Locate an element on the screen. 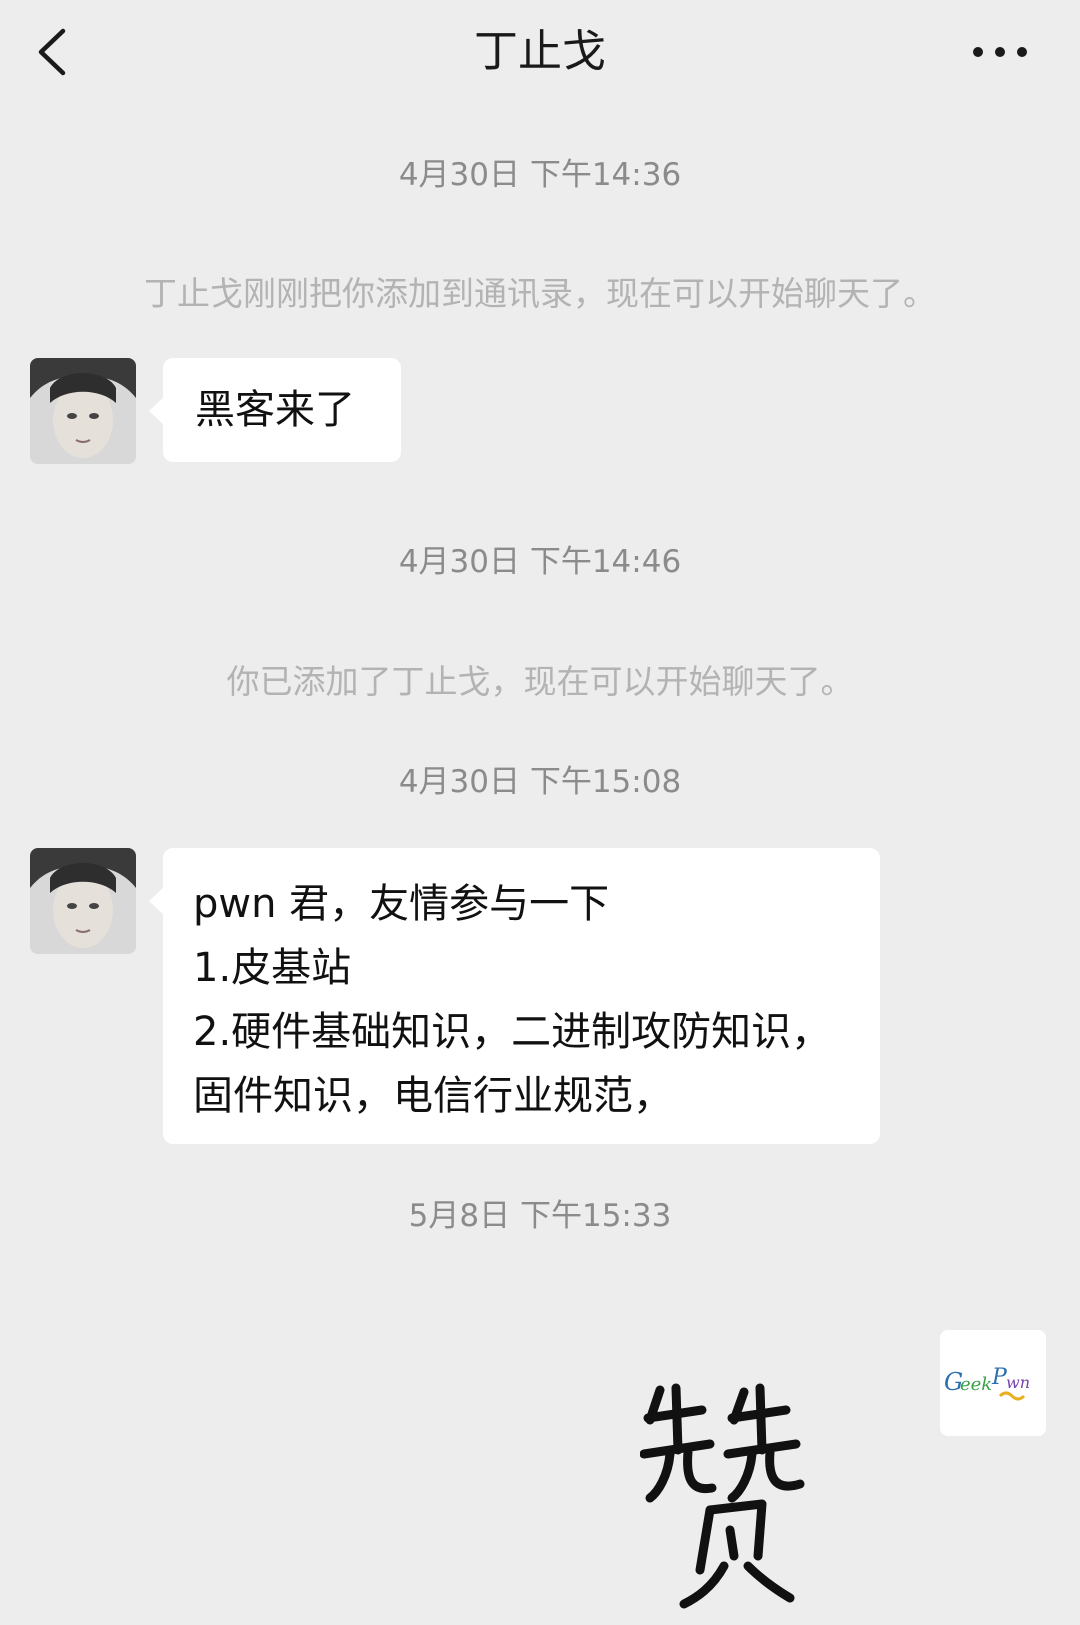 This screenshot has width=1080, height=1625. geekpwn-logo-icon: G eek P wn is located at coordinates (993, 1383).